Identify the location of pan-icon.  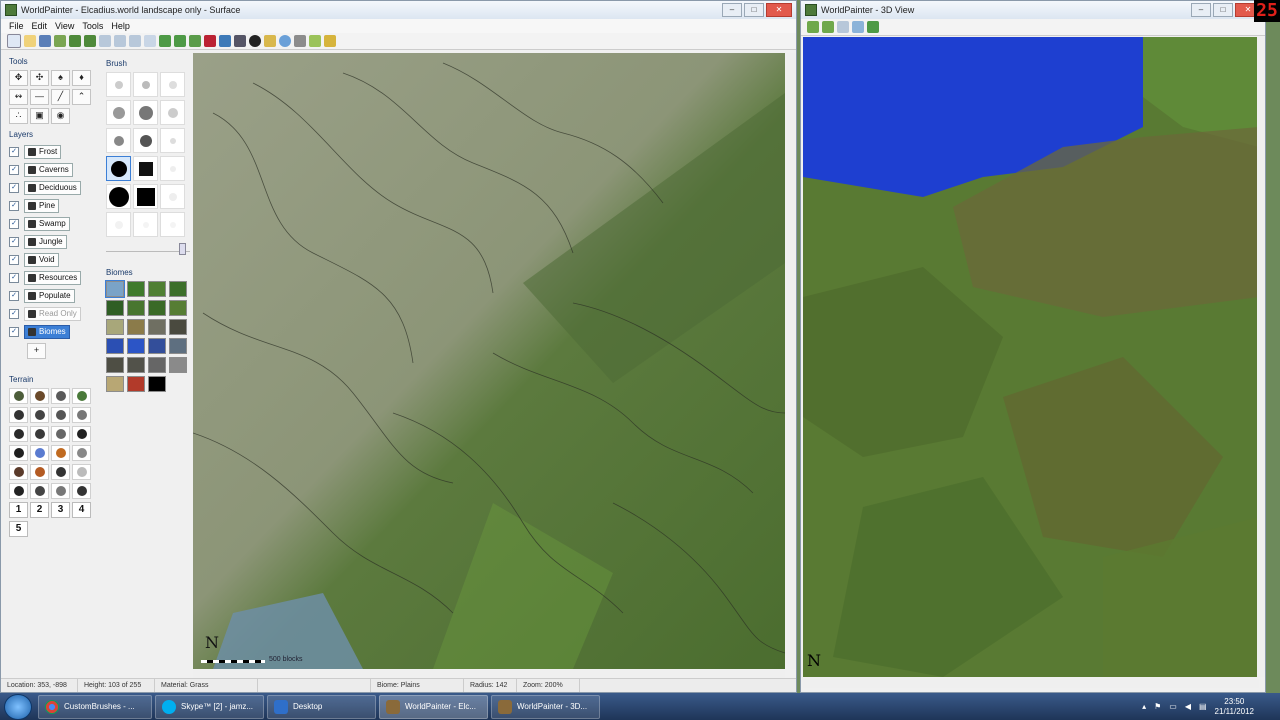
(240, 41).